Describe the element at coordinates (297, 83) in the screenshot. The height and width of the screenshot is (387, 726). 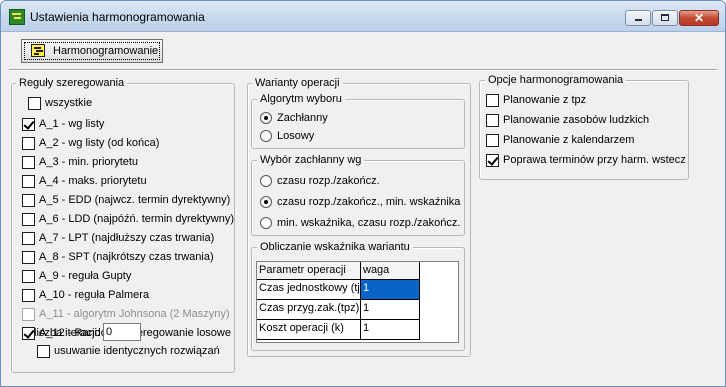
I see `variants-legend: Warianty operacji` at that location.